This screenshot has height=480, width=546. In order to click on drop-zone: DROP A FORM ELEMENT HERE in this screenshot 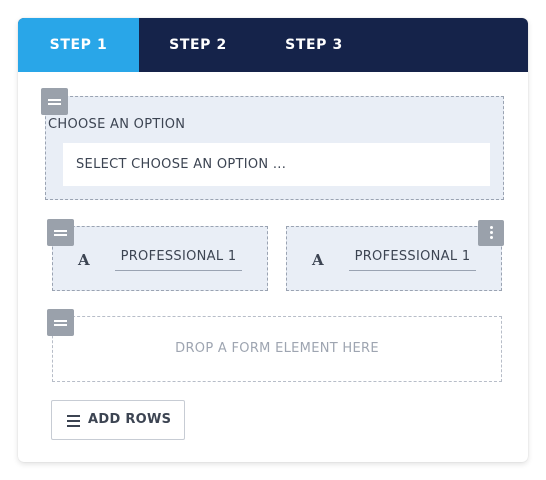, I will do `click(277, 349)`.